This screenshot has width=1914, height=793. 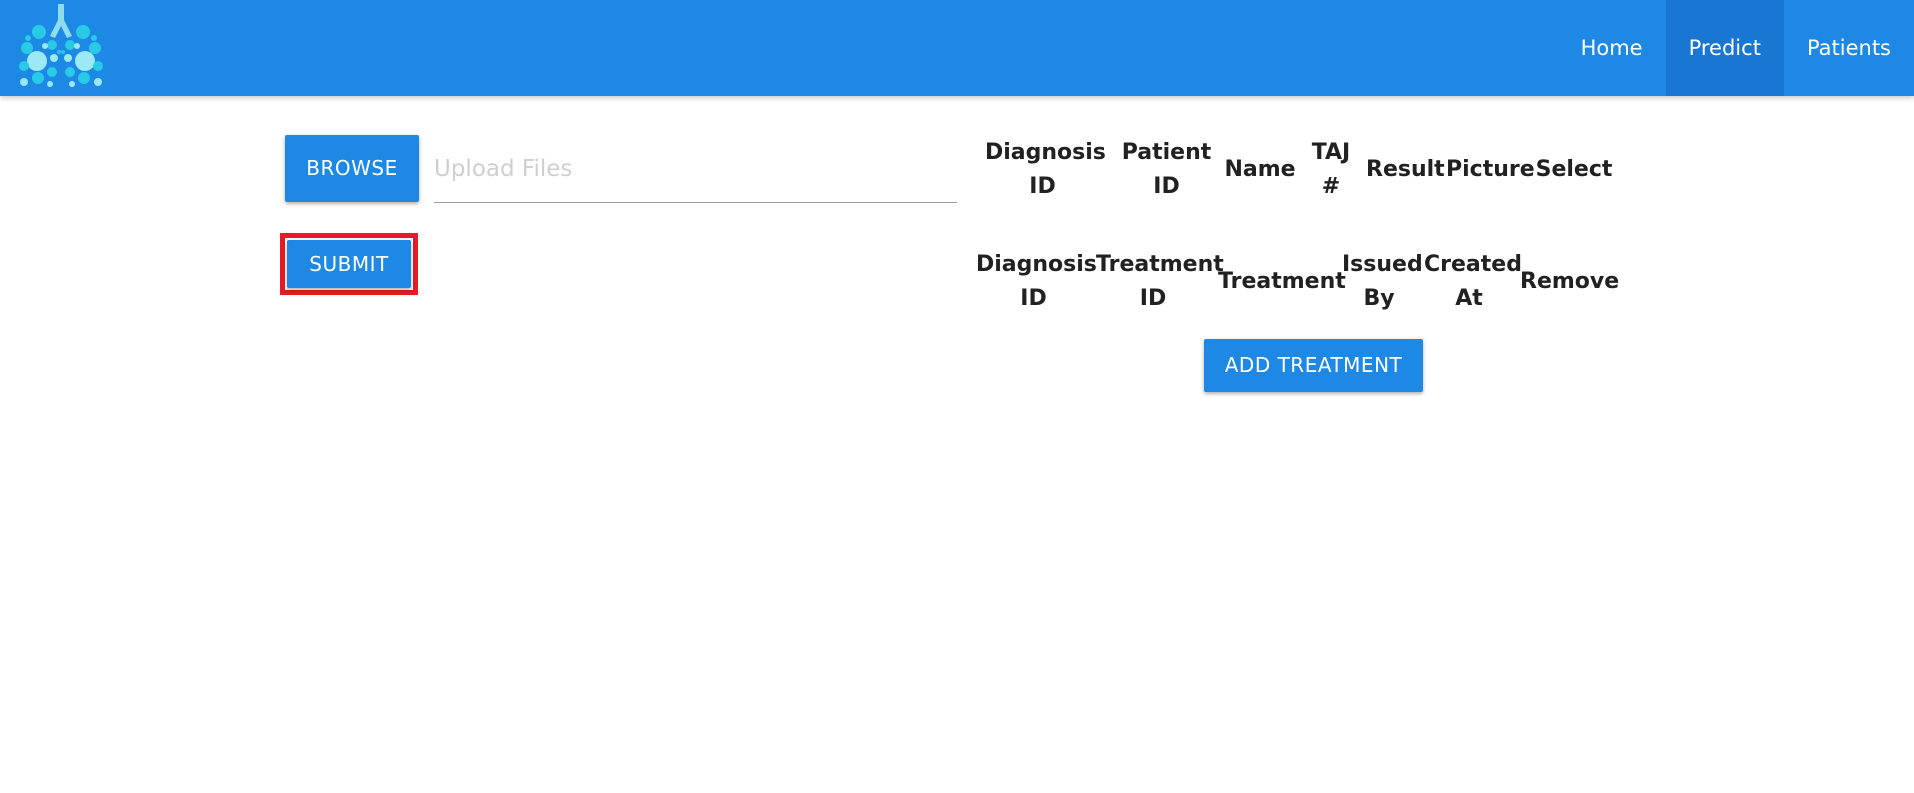 What do you see at coordinates (1045, 169) in the screenshot?
I see `header-diagnosis-id: Diagnosis ID` at bounding box center [1045, 169].